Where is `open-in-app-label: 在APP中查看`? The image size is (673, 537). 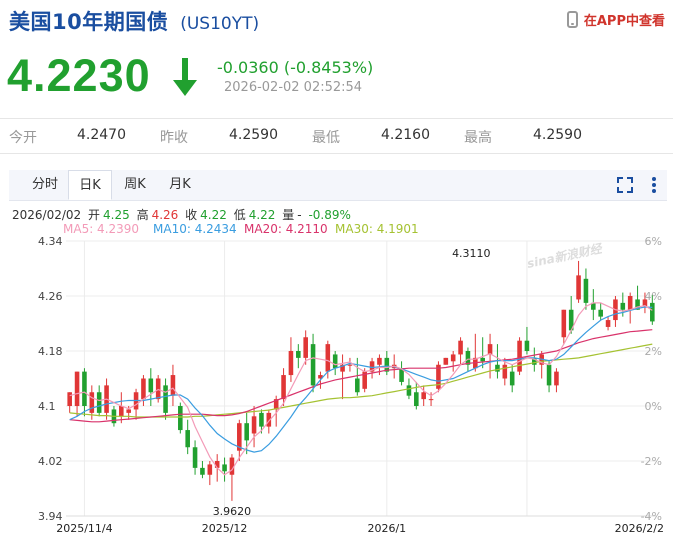 open-in-app-label: 在APP中查看 is located at coordinates (624, 21).